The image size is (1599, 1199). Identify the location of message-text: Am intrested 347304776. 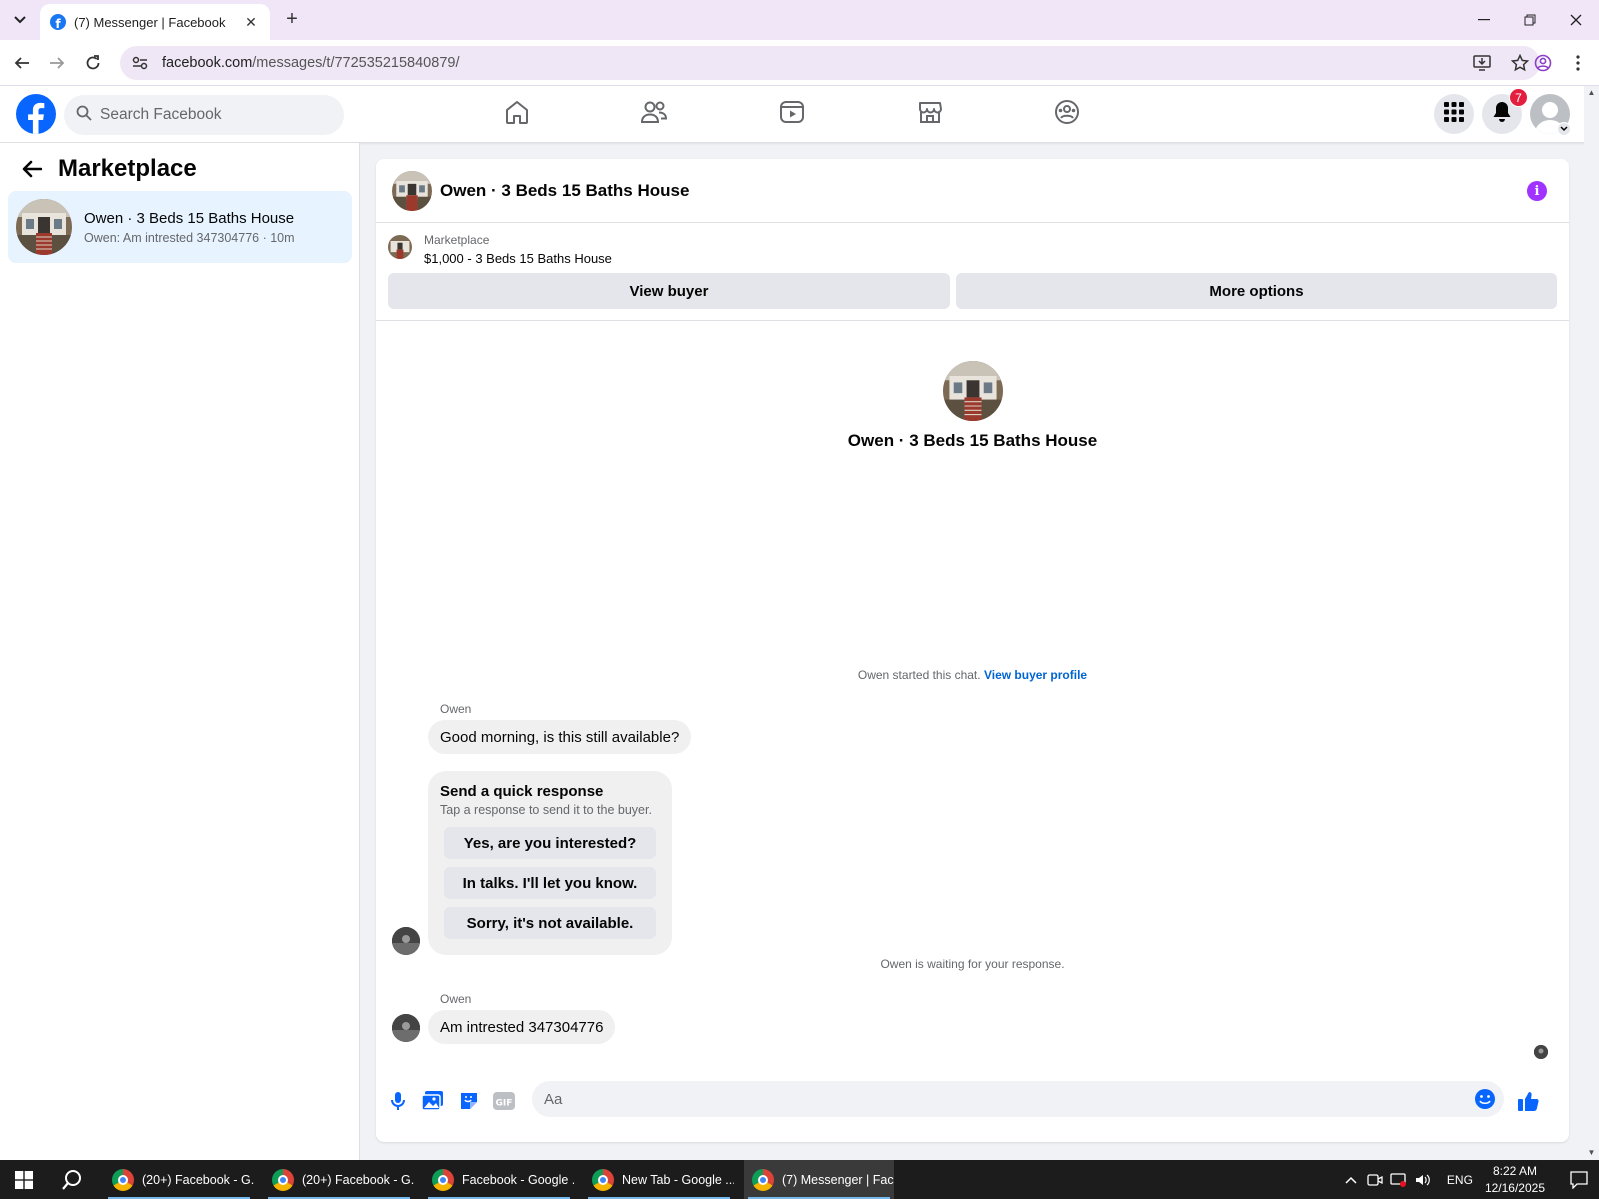
(522, 1027).